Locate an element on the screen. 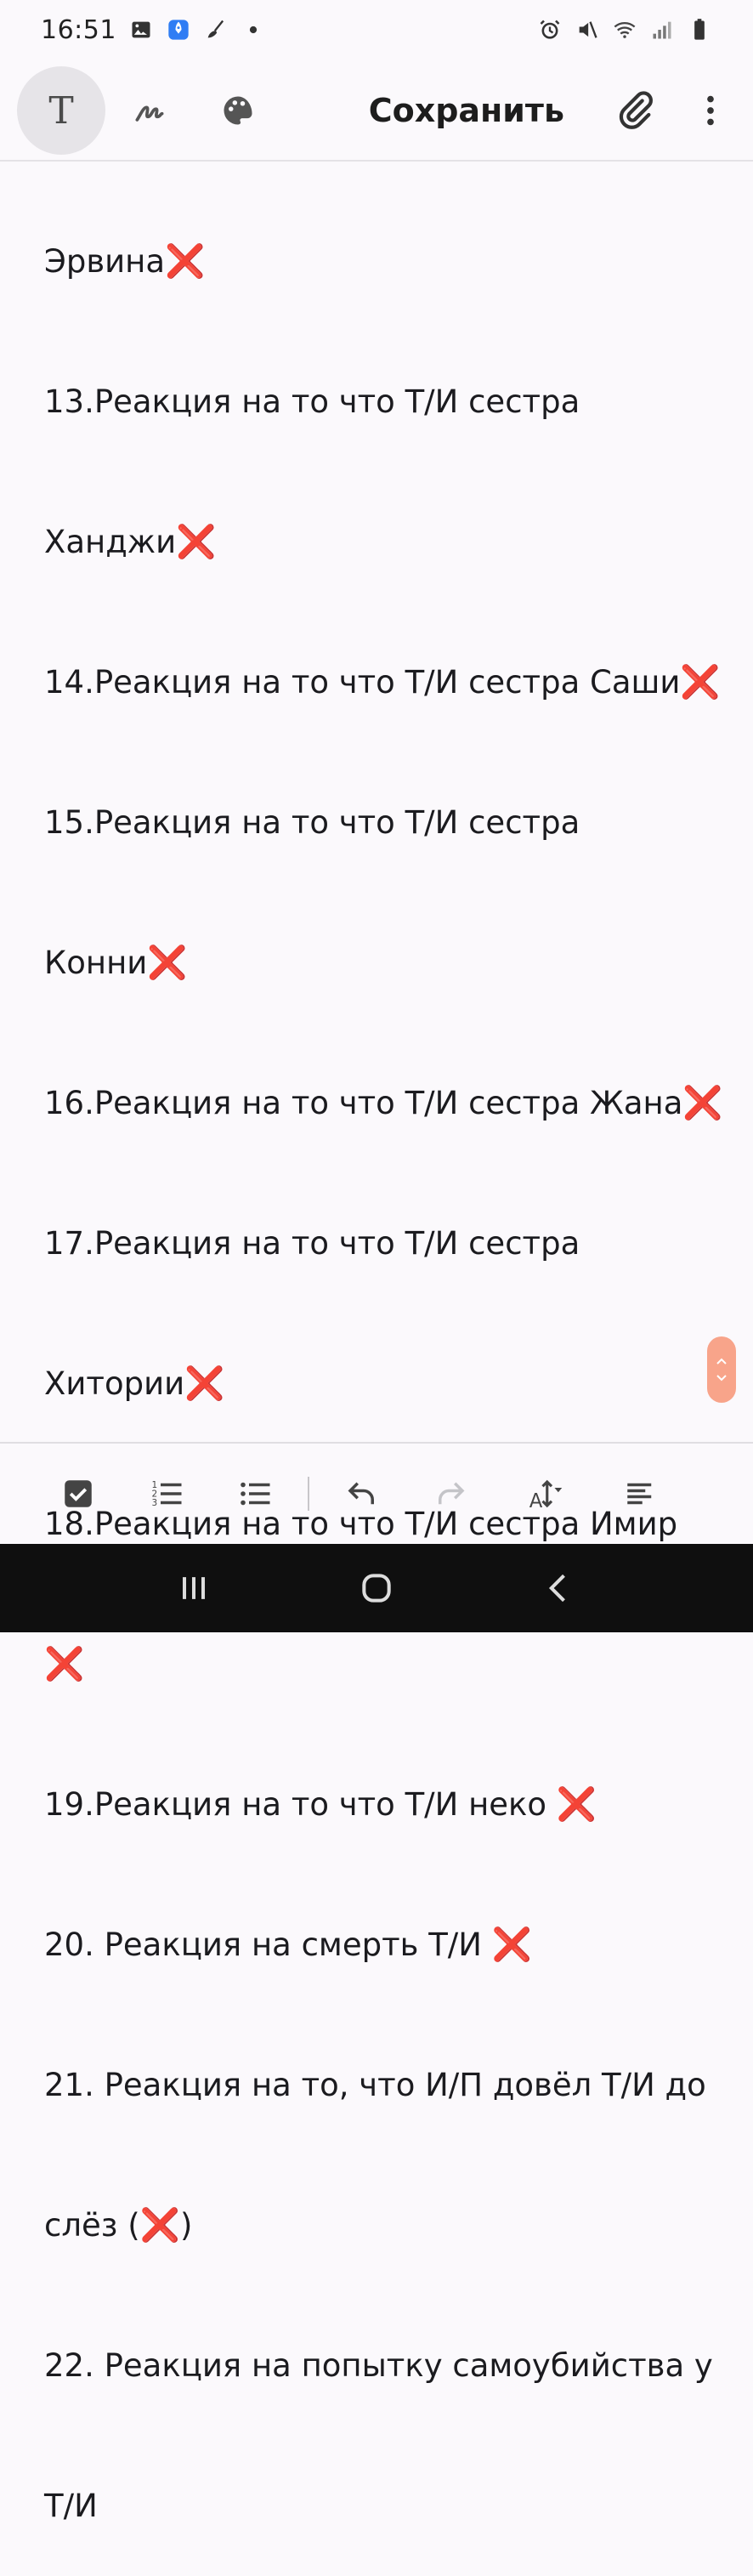 The width and height of the screenshot is (753, 2576). home-button is located at coordinates (376, 1588).